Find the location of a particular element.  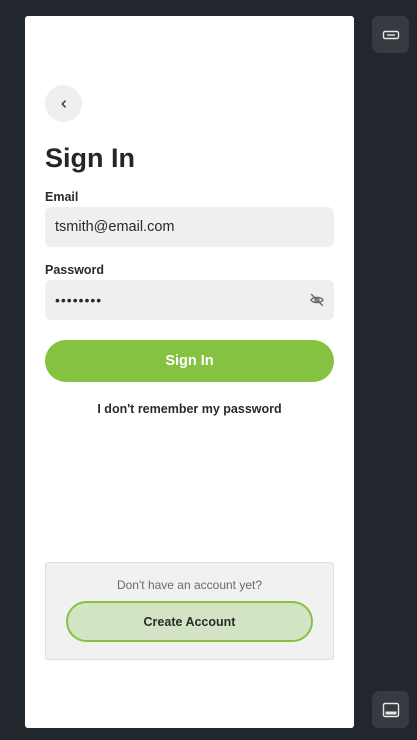

password-field-container is located at coordinates (189, 300).